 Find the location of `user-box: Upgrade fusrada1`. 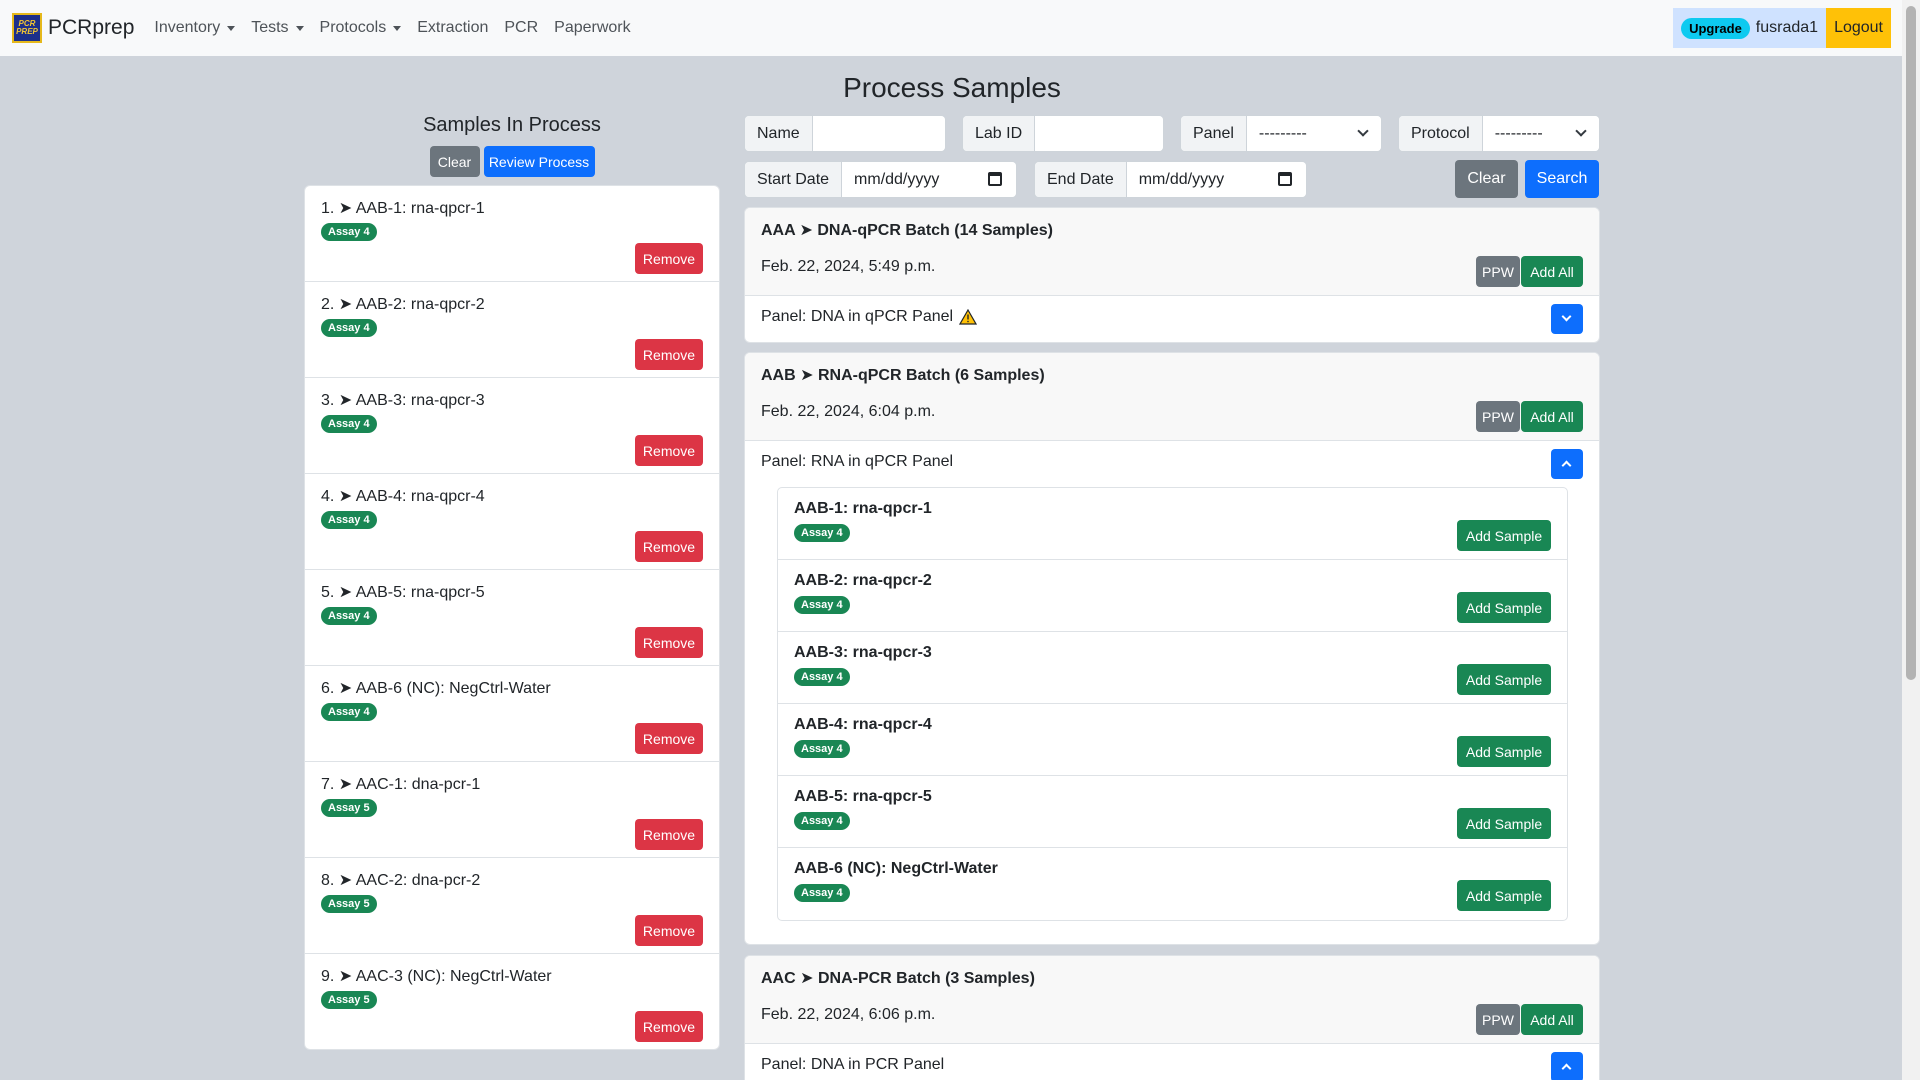

user-box: Upgrade fusrada1 is located at coordinates (1750, 28).